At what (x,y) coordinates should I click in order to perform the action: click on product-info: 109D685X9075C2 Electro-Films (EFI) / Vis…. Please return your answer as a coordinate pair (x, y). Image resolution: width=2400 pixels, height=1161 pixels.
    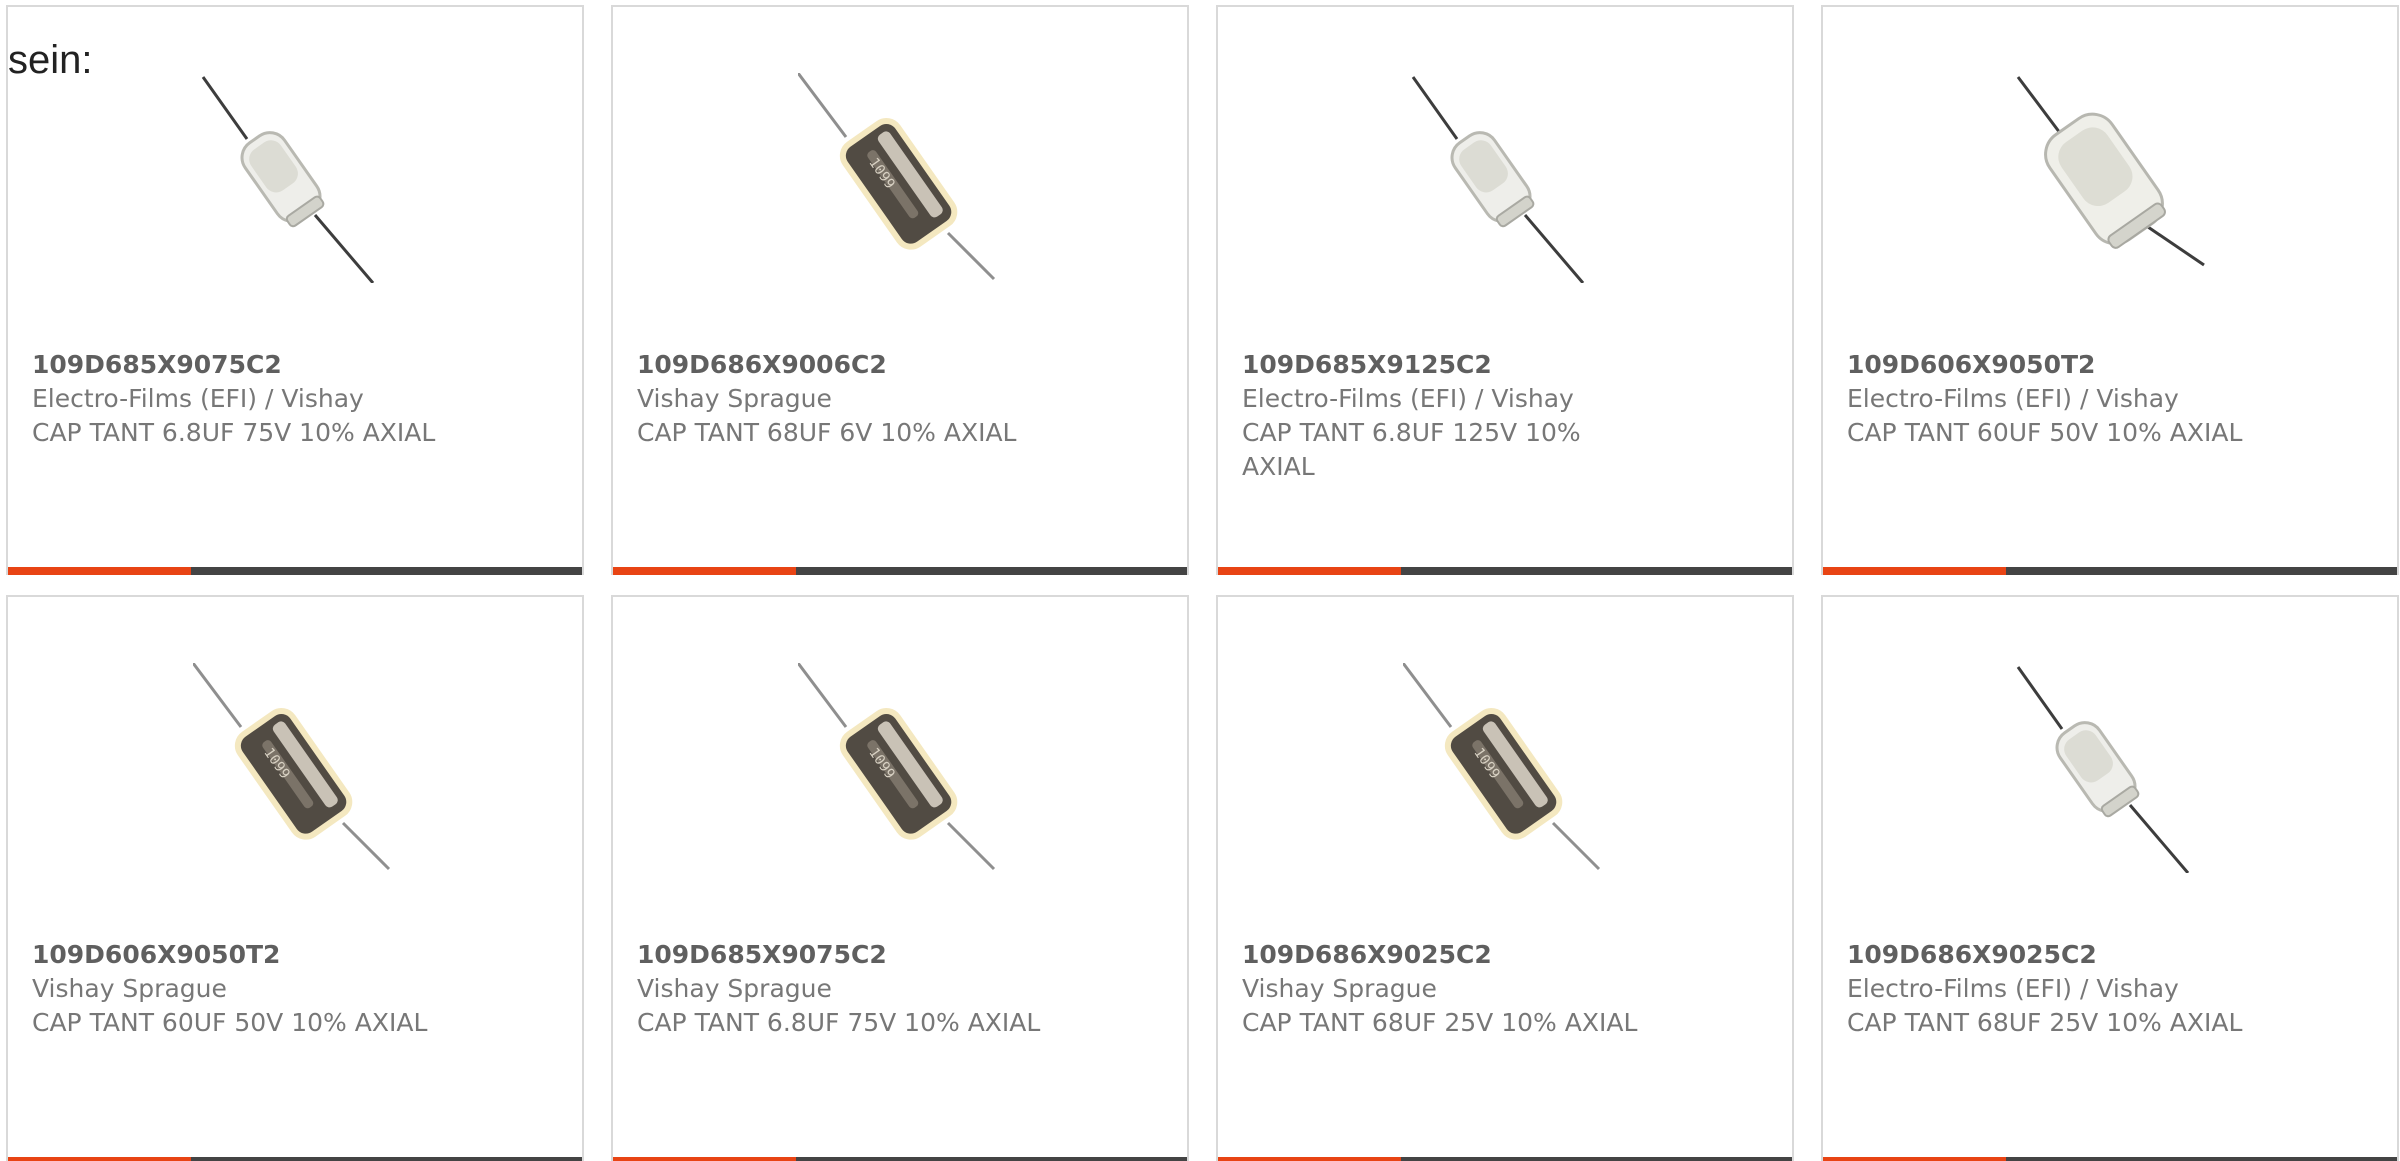
    Looking at the image, I should click on (252, 399).